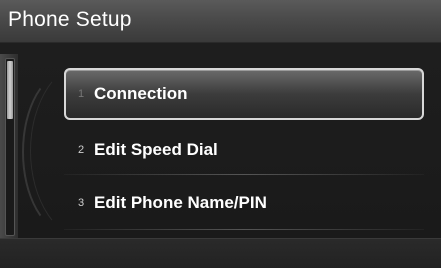 This screenshot has height=268, width=441. What do you see at coordinates (220, 253) in the screenshot?
I see `bottom-bar` at bounding box center [220, 253].